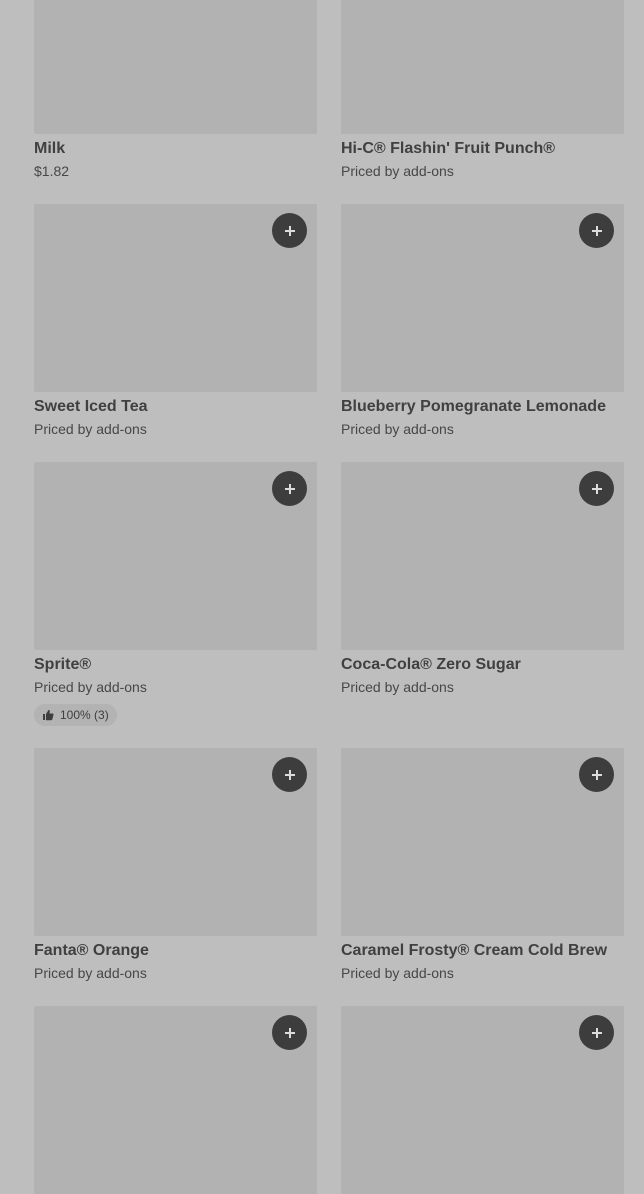  I want to click on product-name: Blueberry Pomegranate Lemonade, so click(482, 407).